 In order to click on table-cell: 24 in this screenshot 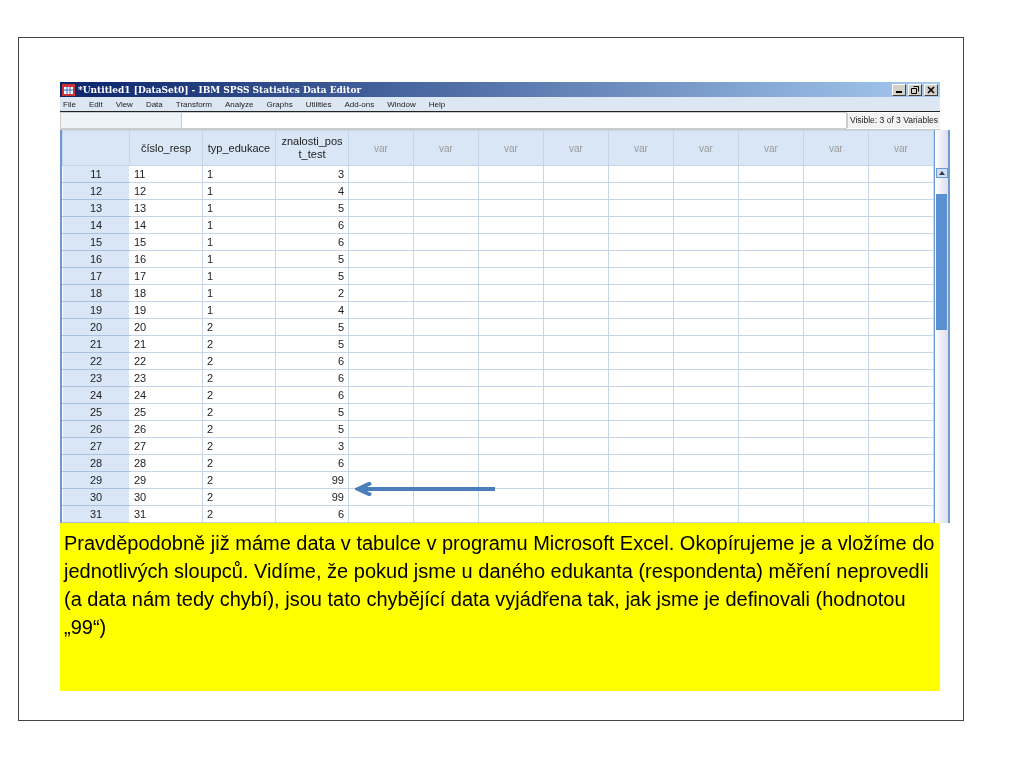, I will do `click(166, 395)`.